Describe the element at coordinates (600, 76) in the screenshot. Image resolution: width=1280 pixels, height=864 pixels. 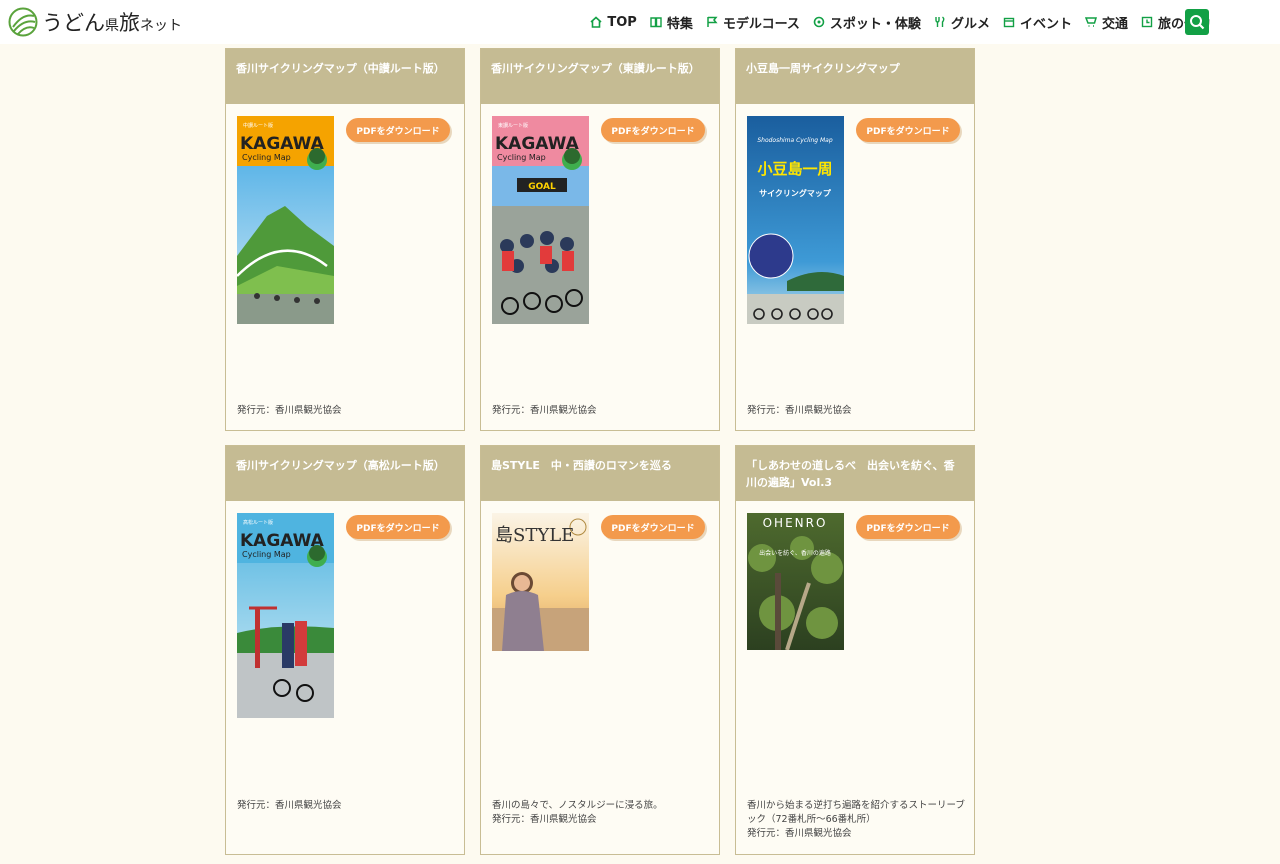
I see `card-title: 香川サイクリングマップ（東讃ルート版）` at that location.